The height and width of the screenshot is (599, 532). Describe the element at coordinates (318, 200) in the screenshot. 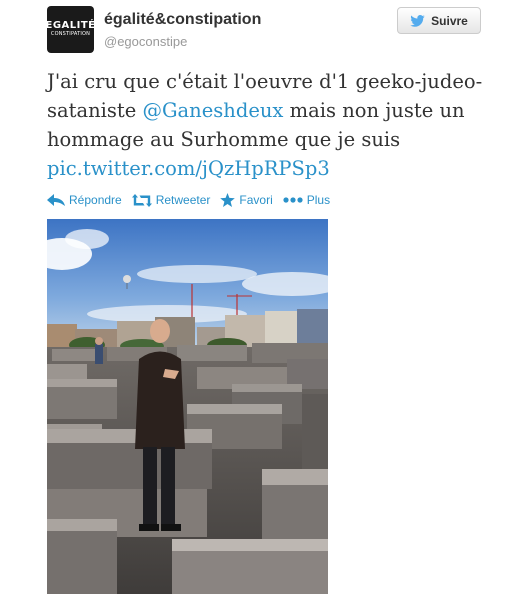

I see `more-label: Plus` at that location.